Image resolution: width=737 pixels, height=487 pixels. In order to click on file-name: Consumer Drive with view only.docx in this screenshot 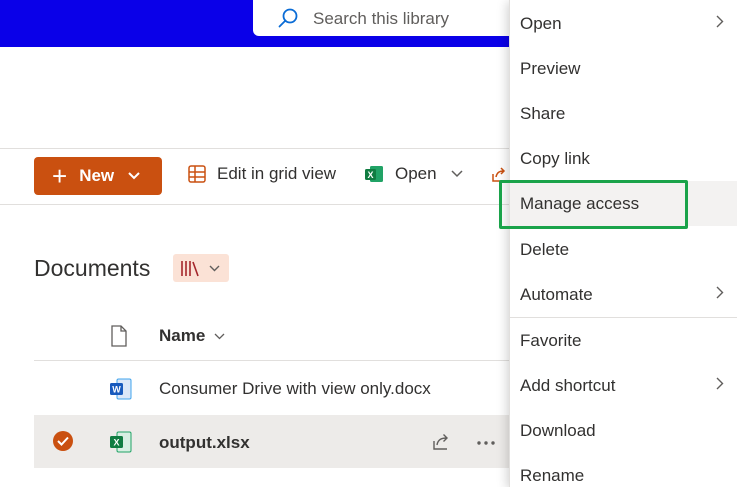, I will do `click(295, 389)`.